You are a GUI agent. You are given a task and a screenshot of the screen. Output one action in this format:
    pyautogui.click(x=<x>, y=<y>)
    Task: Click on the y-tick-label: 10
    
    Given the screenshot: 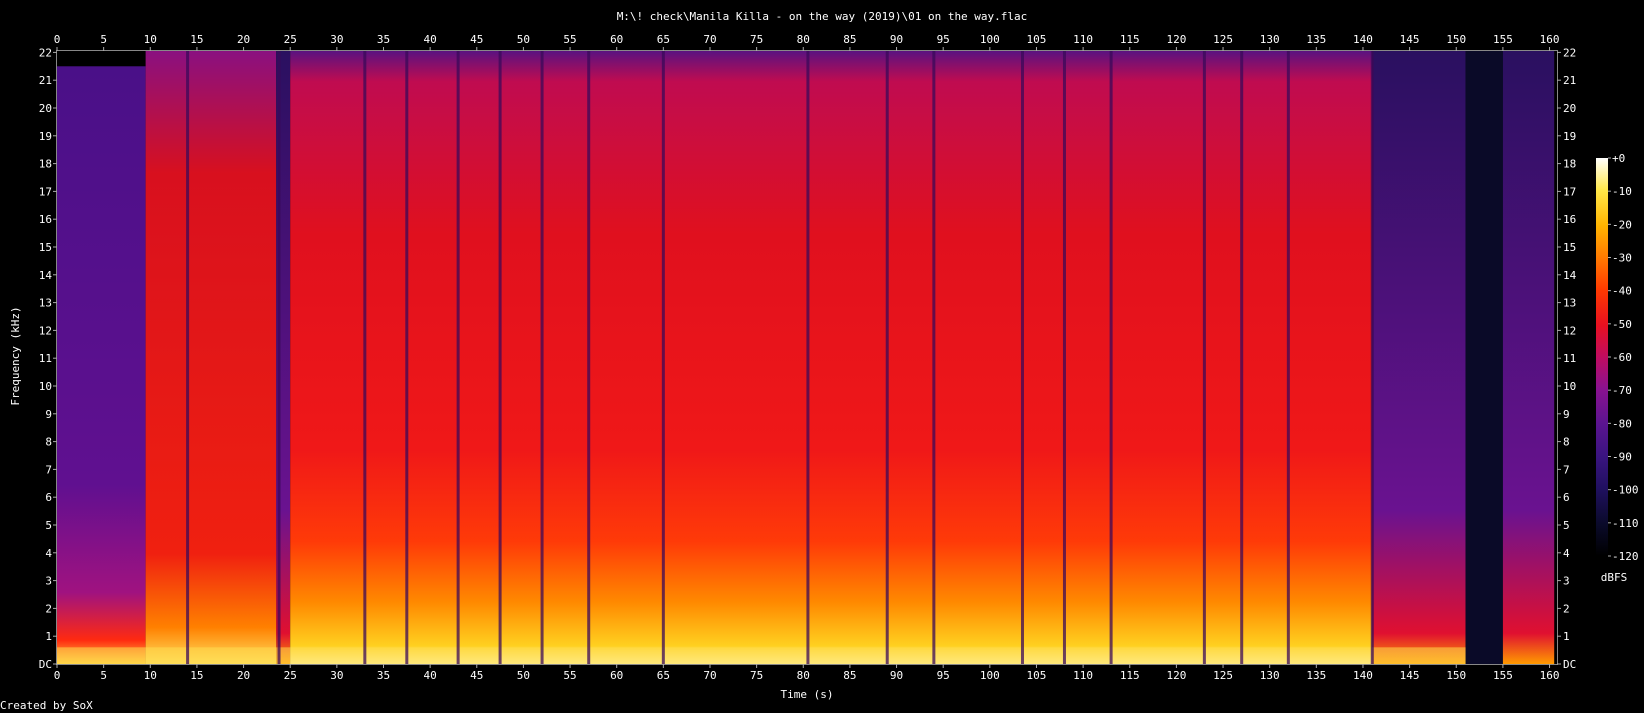 What is the action you would take?
    pyautogui.click(x=1569, y=386)
    